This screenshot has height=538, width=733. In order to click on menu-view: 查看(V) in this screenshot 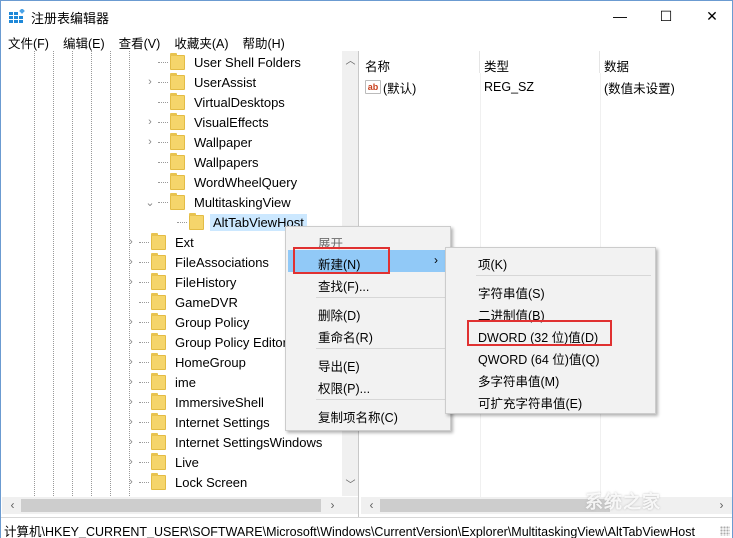, I will do `click(140, 41)`.